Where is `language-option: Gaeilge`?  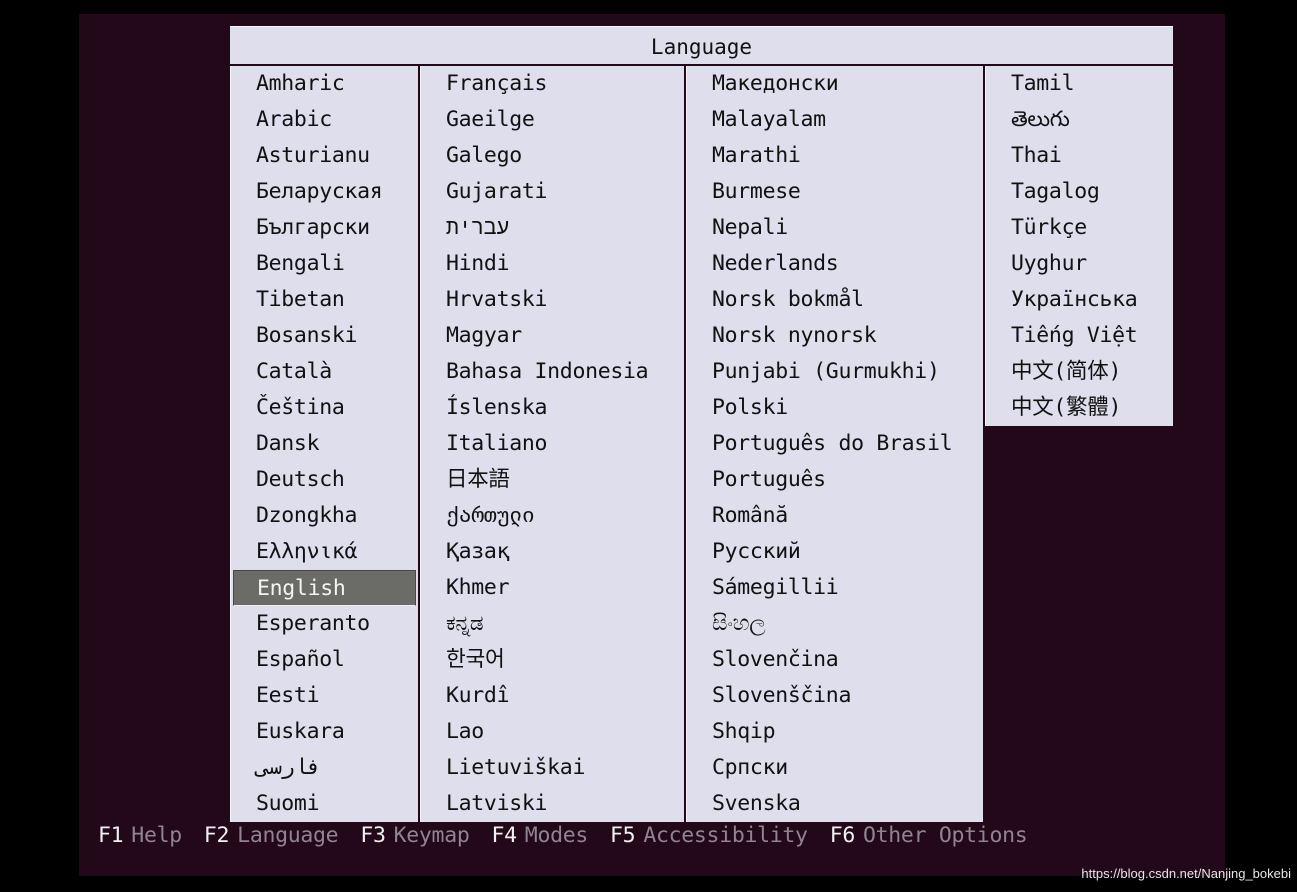 language-option: Gaeilge is located at coordinates (552, 120).